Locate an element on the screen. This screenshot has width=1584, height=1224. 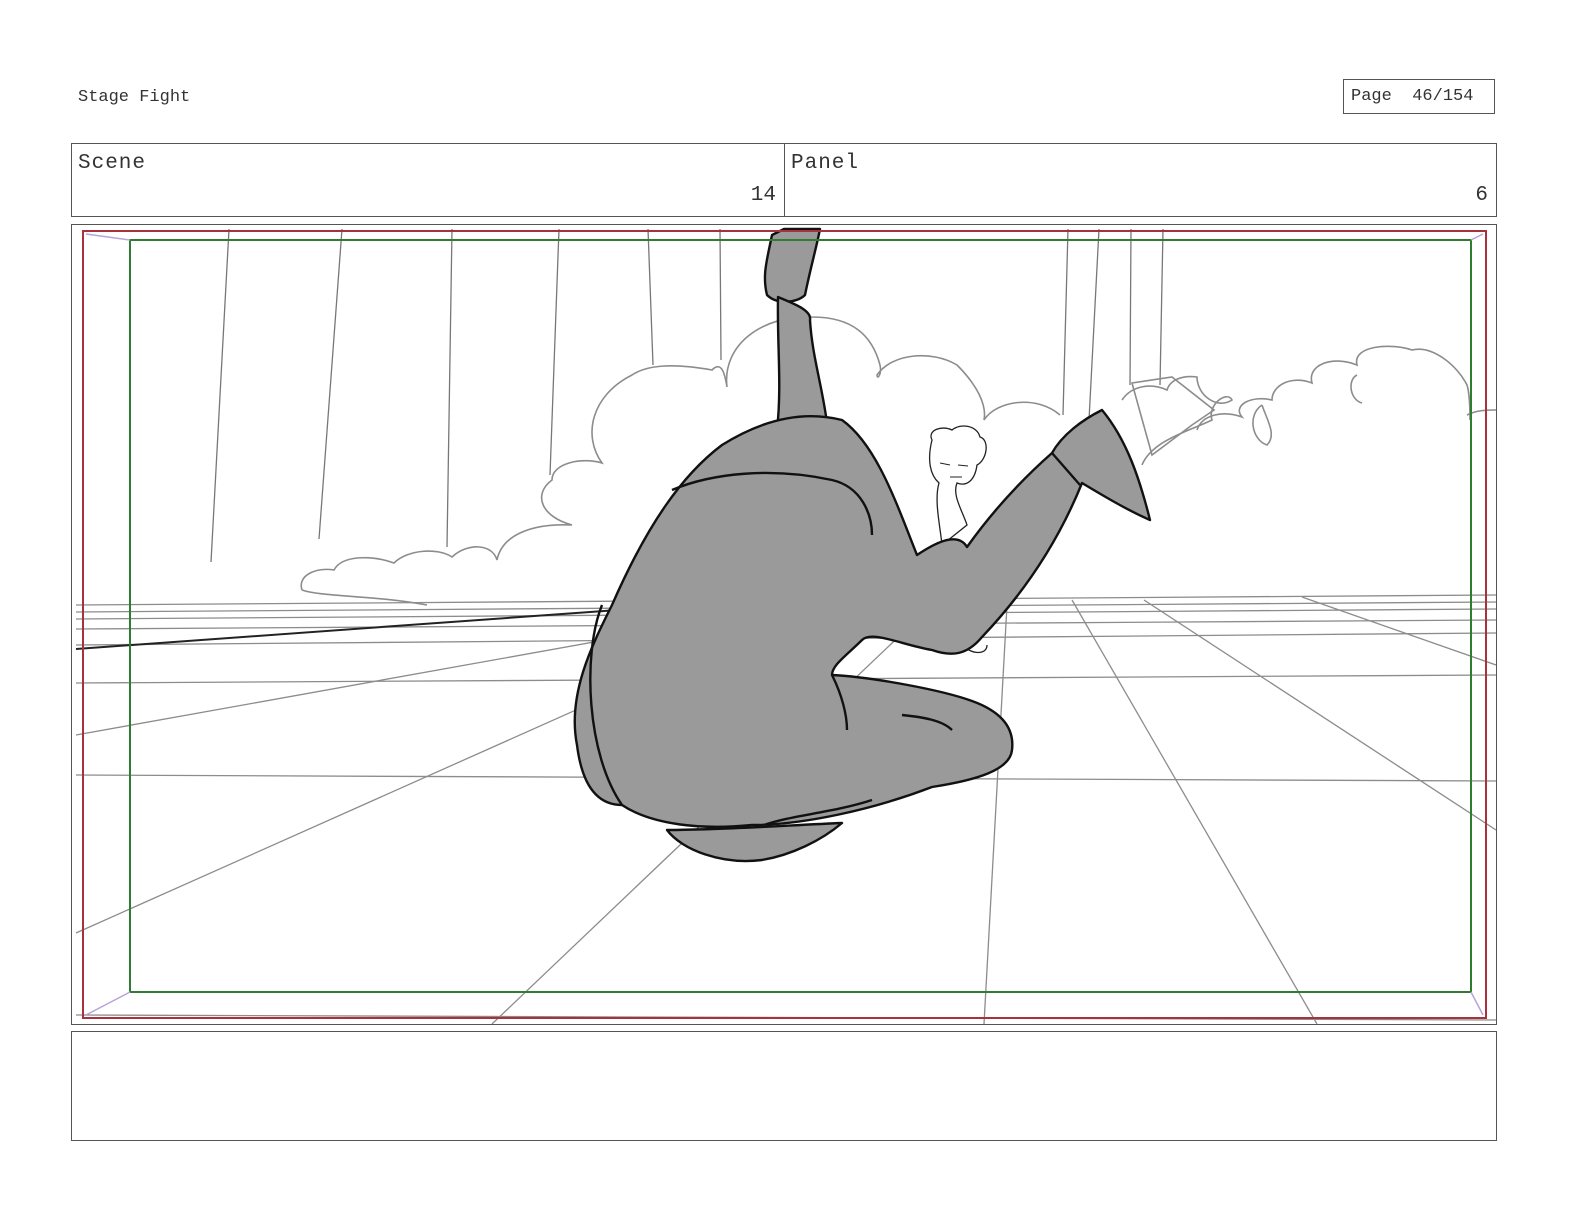
panel-cell: Panel 6 is located at coordinates (1140, 180).